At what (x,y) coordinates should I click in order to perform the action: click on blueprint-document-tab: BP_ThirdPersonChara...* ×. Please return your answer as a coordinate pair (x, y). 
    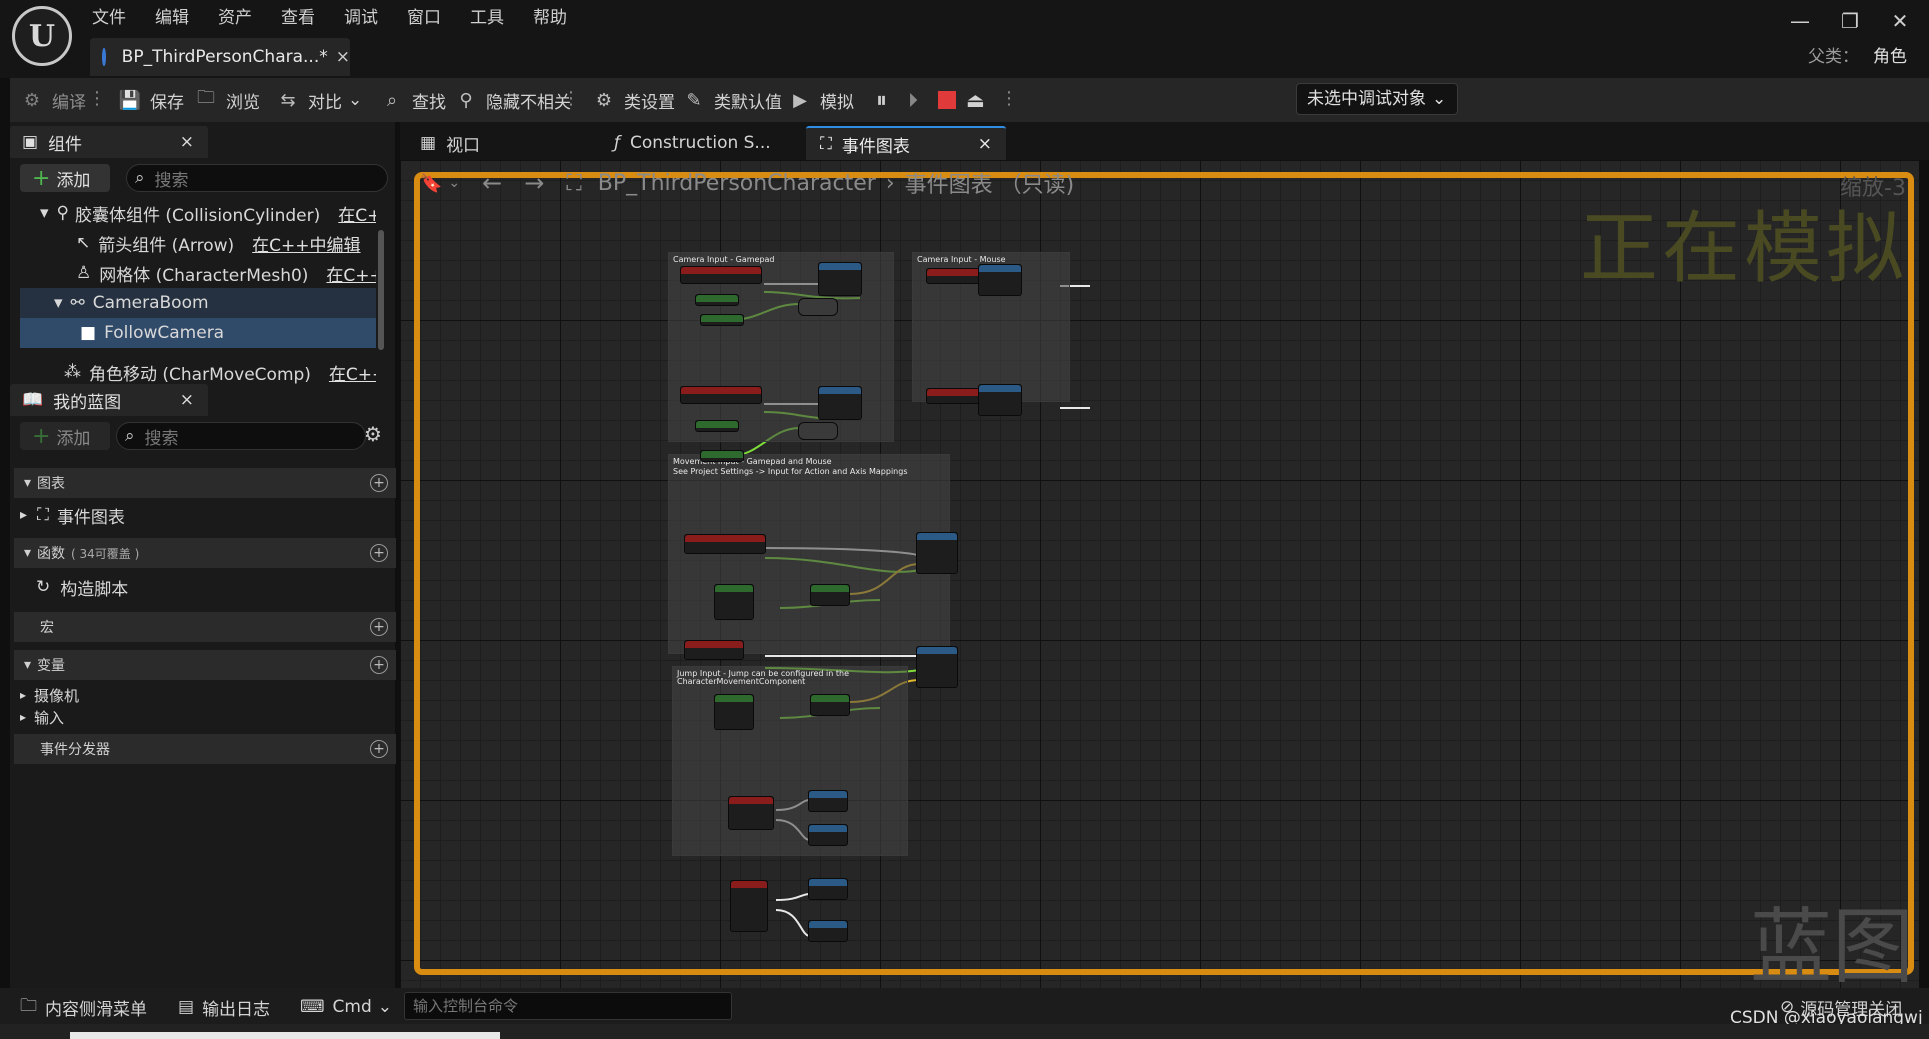
    Looking at the image, I should click on (220, 57).